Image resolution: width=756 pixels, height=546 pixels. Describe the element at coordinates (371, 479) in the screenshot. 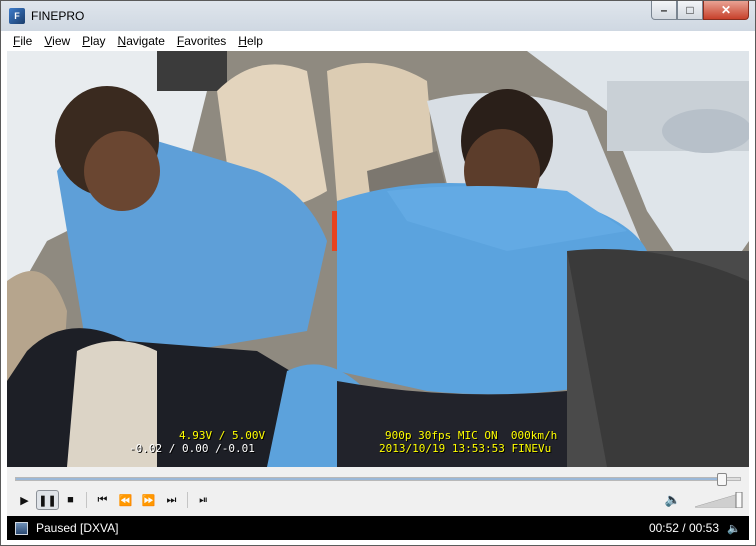

I see `seek-progress` at that location.